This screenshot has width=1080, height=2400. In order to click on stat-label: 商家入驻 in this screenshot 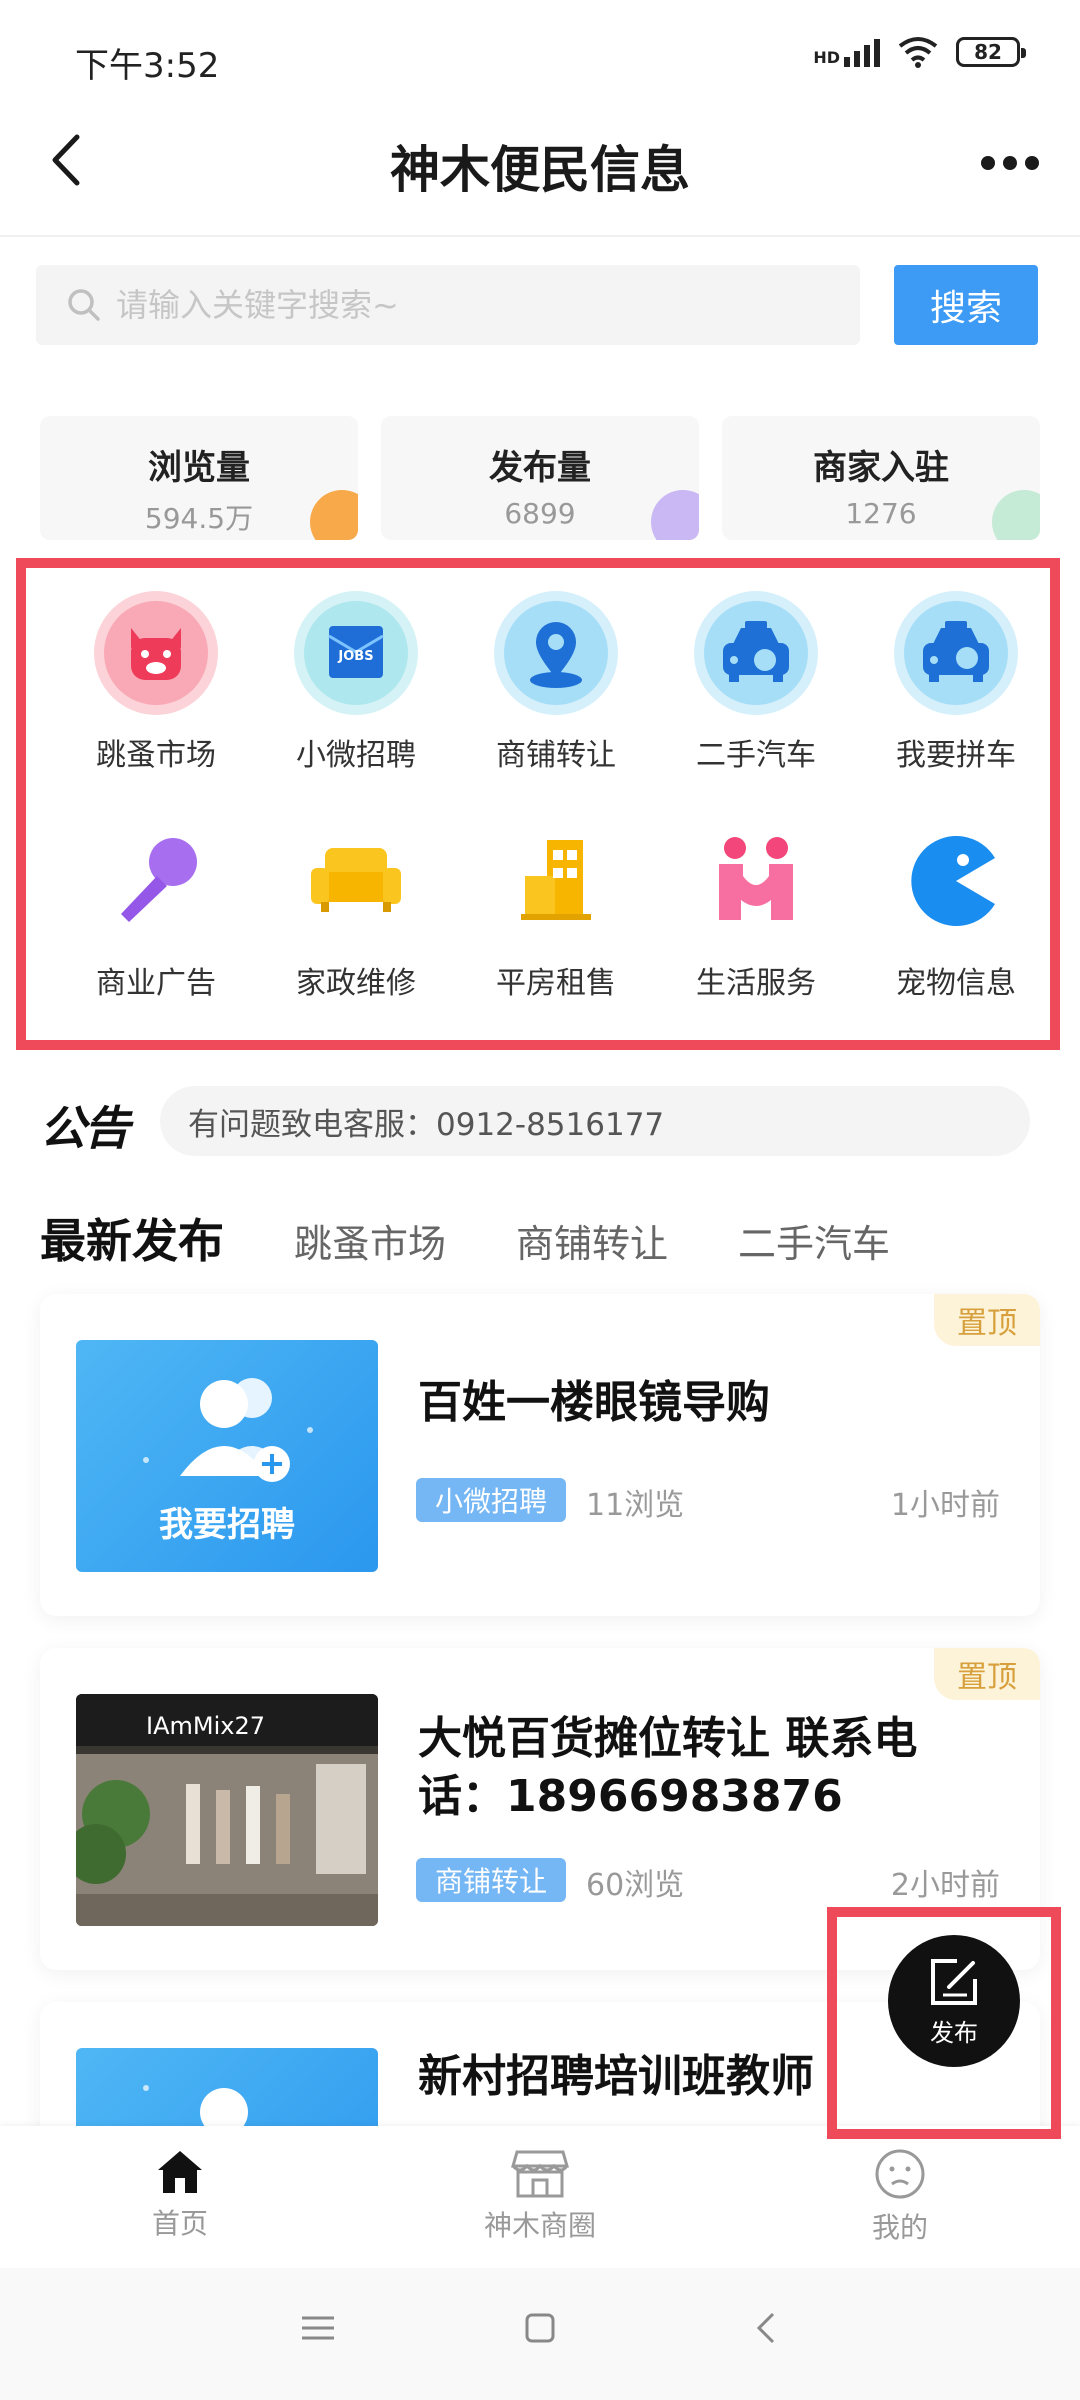, I will do `click(881, 468)`.